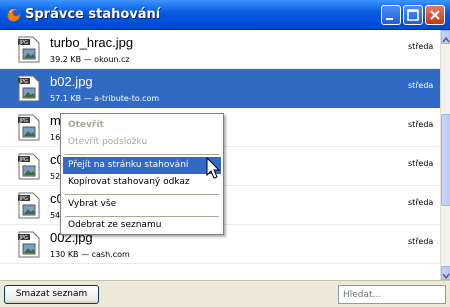 The height and width of the screenshot is (307, 450). I want to click on scroll-thumb, so click(445, 160).